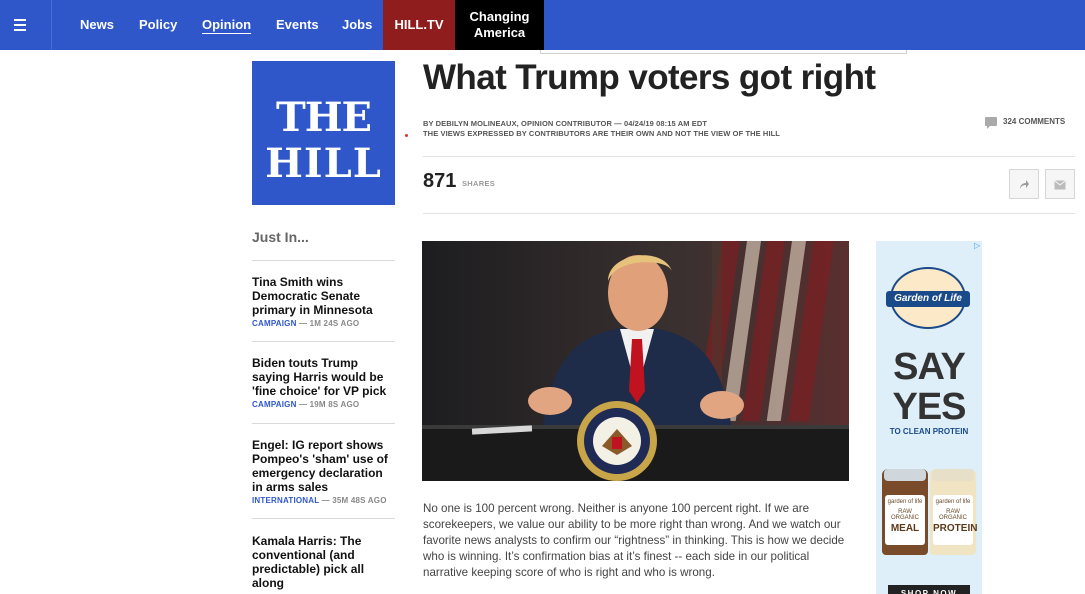  What do you see at coordinates (97, 25) in the screenshot?
I see `nav-link-news: News` at bounding box center [97, 25].